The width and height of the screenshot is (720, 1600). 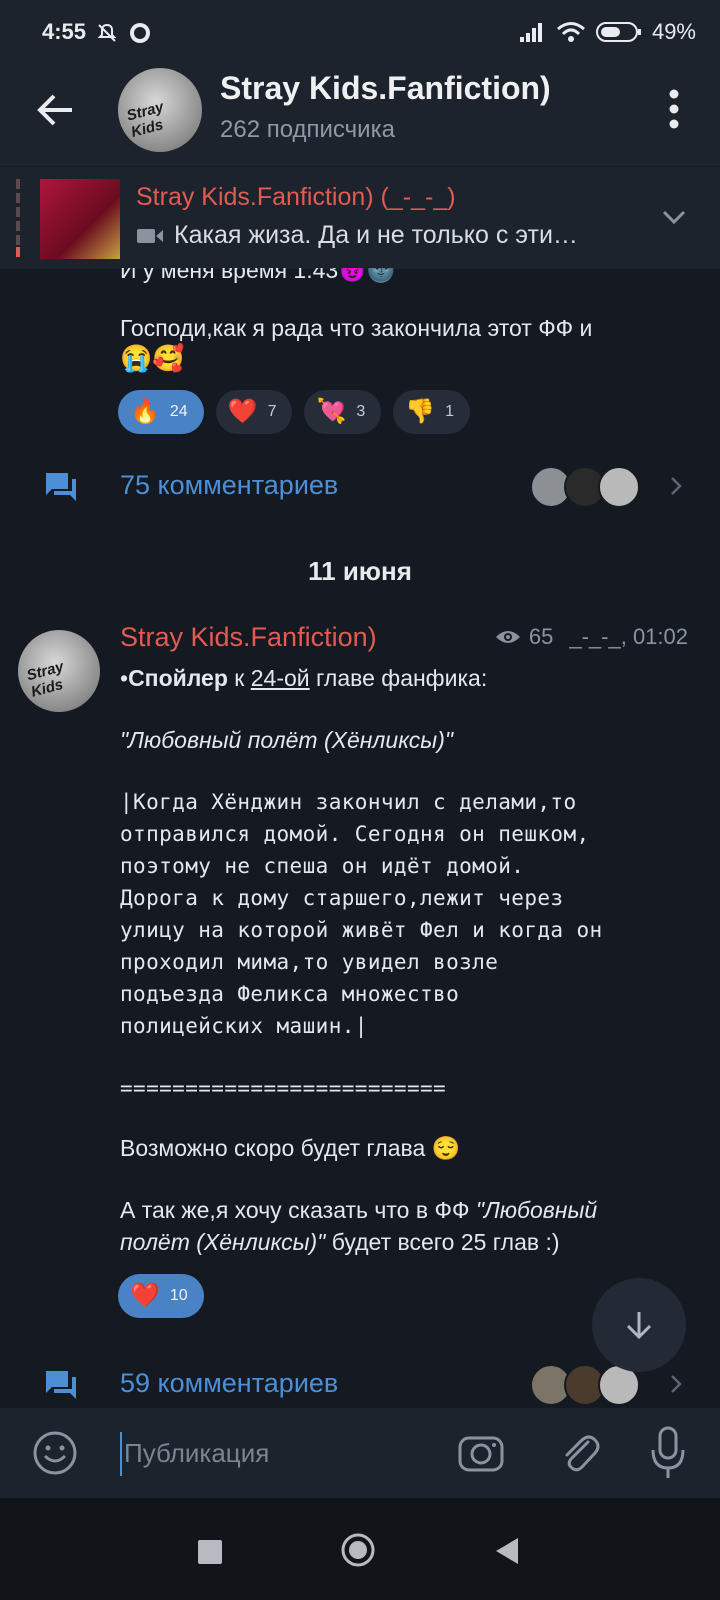 I want to click on emoji-icon, so click(x=55, y=1453).